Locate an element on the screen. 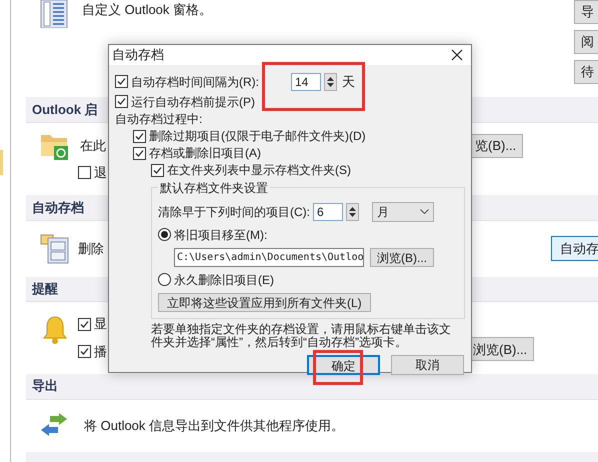 Image resolution: width=598 pixels, height=462 pixels. radio-label: 永久删除旧项目(E) is located at coordinates (224, 280).